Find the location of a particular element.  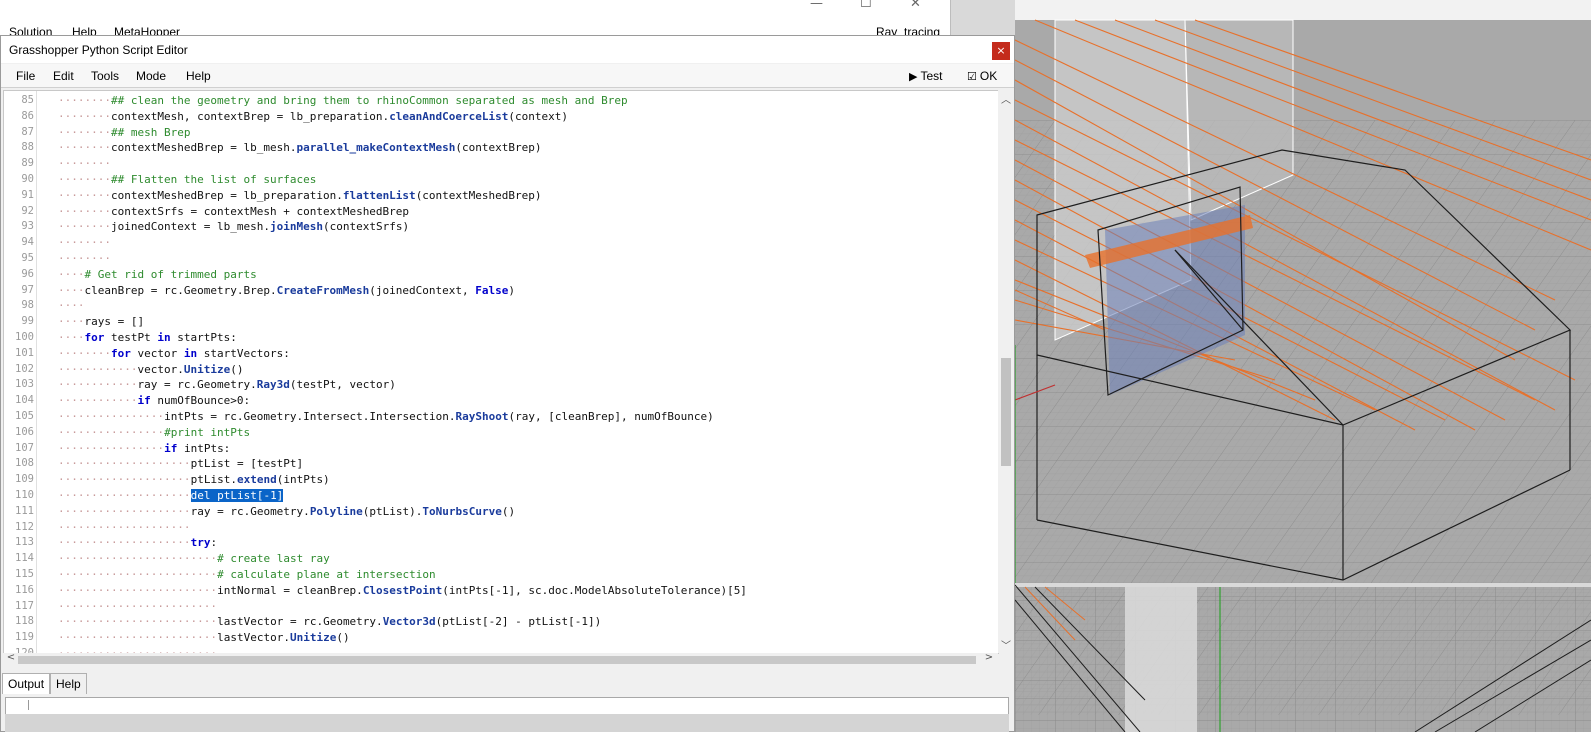

line-number: 97 is located at coordinates (27, 289).